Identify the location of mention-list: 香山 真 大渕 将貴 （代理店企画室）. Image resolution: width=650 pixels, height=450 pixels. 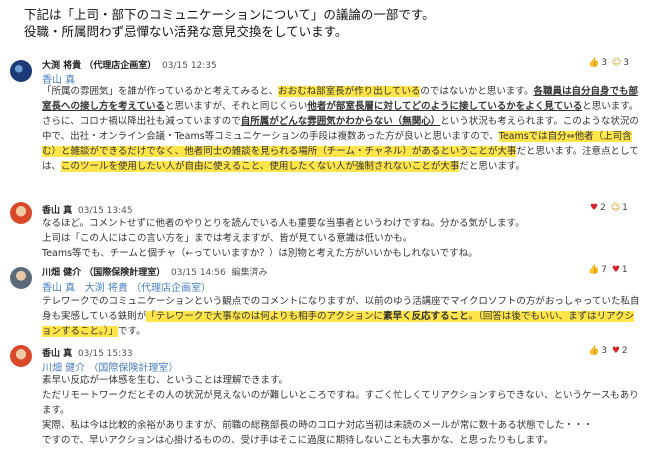
(126, 286).